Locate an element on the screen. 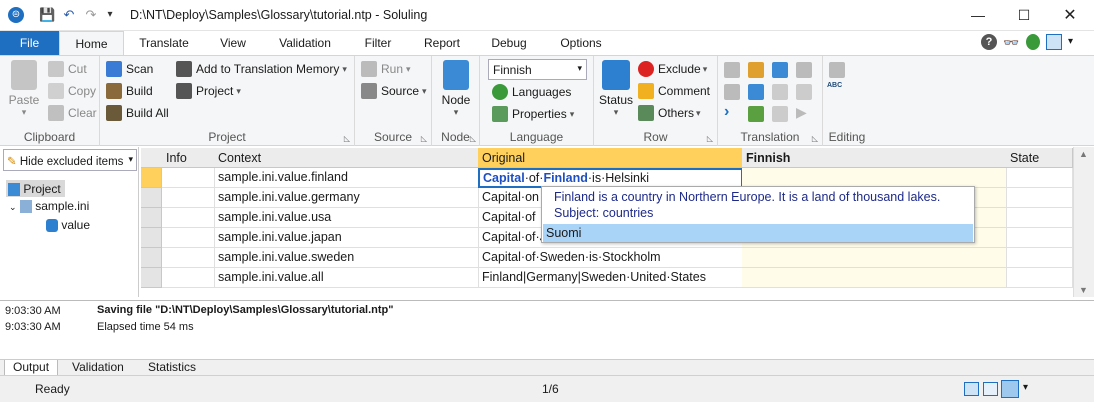  add-to-tm-button: Add to Translation Memory ▾ is located at coordinates (261, 69).